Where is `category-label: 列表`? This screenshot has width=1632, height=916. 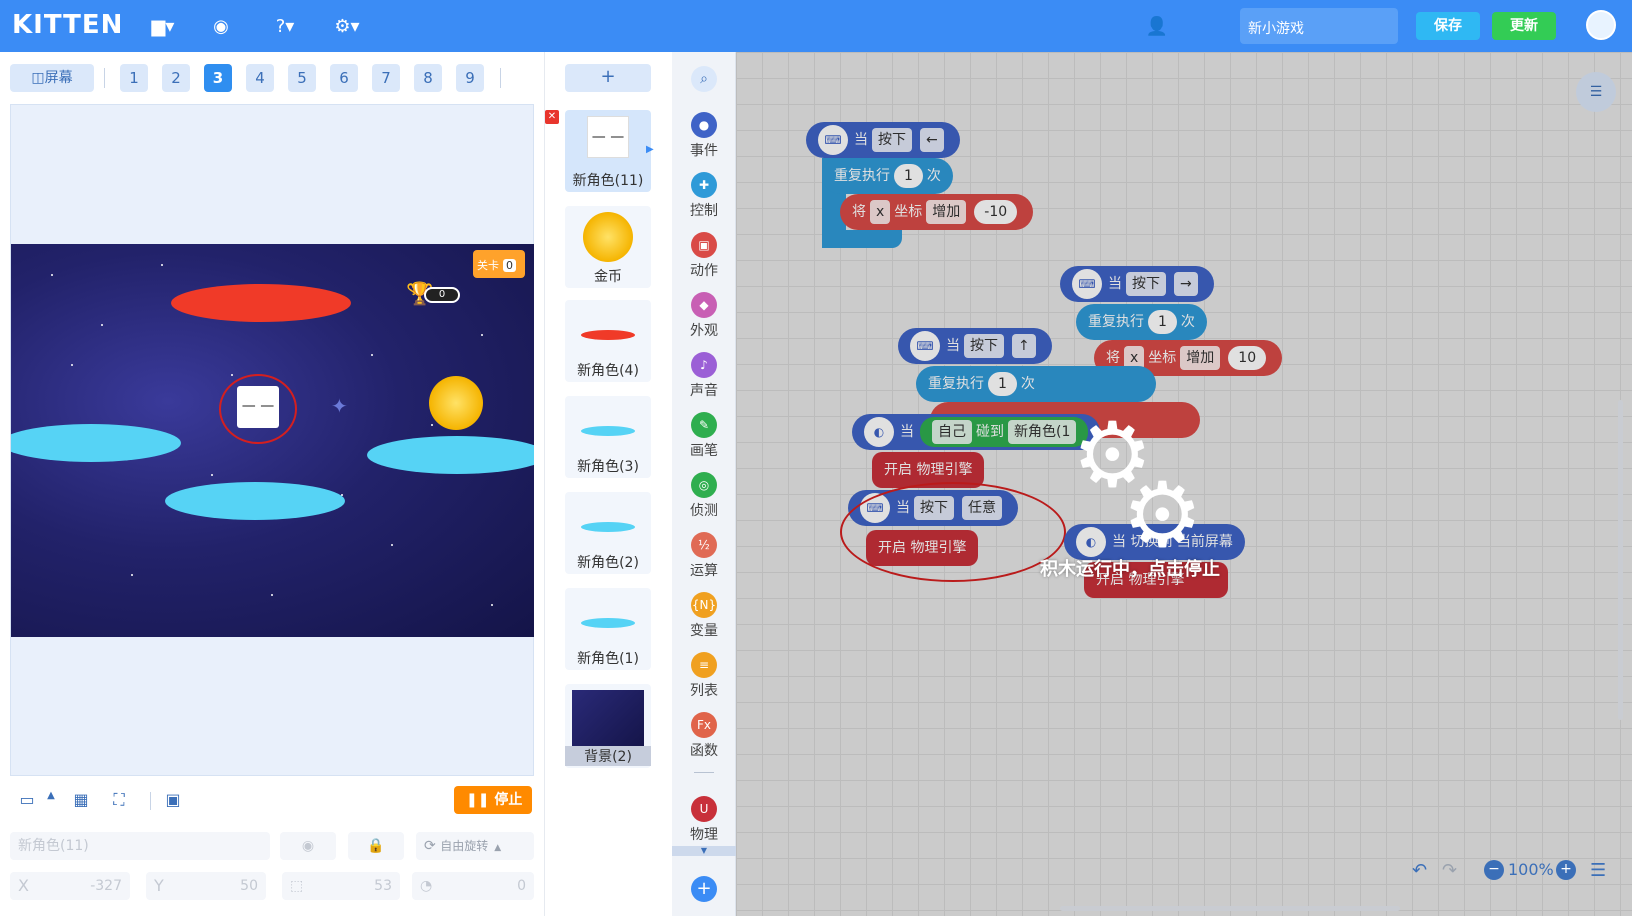
category-label: 列表 is located at coordinates (704, 691).